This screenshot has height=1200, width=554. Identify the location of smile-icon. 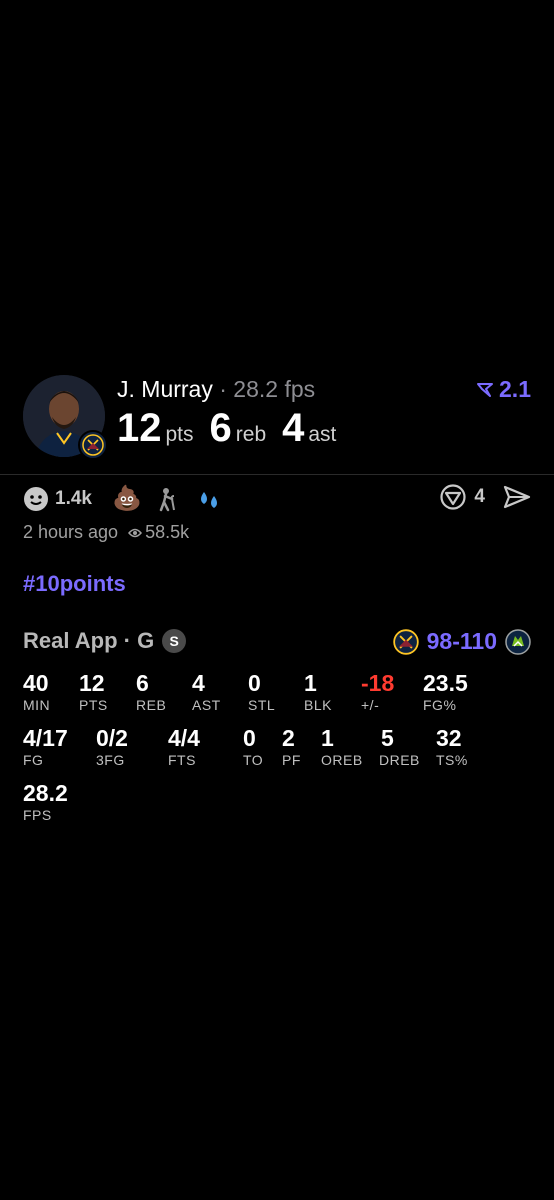
(36, 498).